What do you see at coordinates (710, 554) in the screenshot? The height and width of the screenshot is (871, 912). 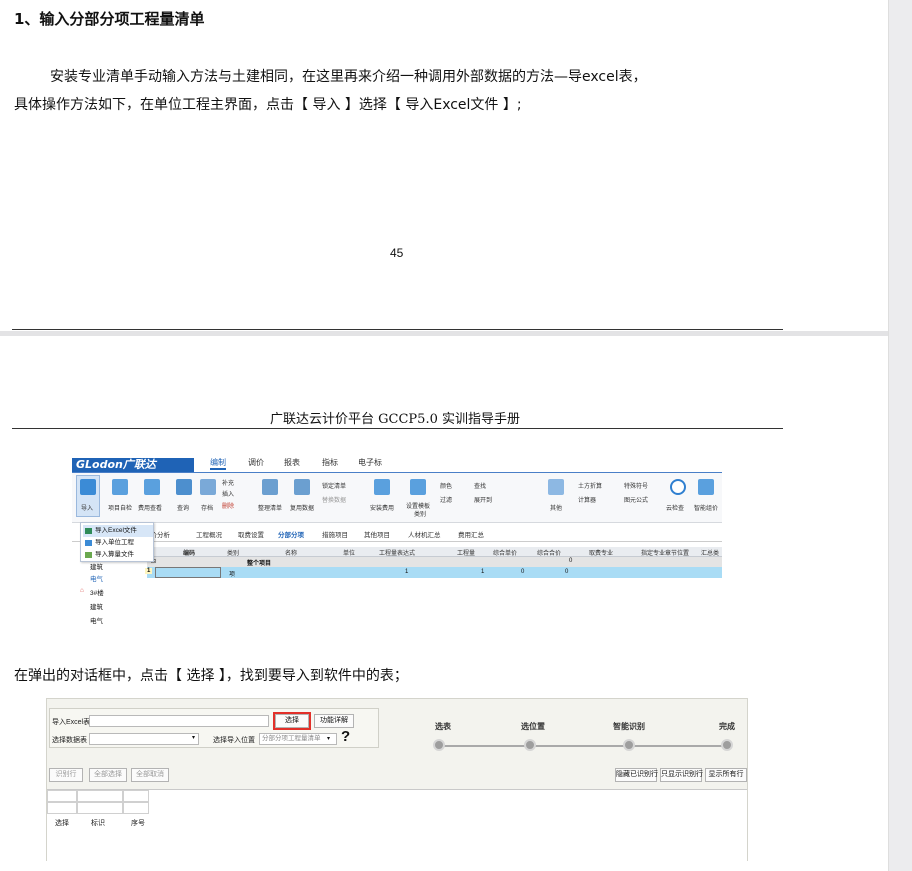 I see `col-summary: 汇总类` at bounding box center [710, 554].